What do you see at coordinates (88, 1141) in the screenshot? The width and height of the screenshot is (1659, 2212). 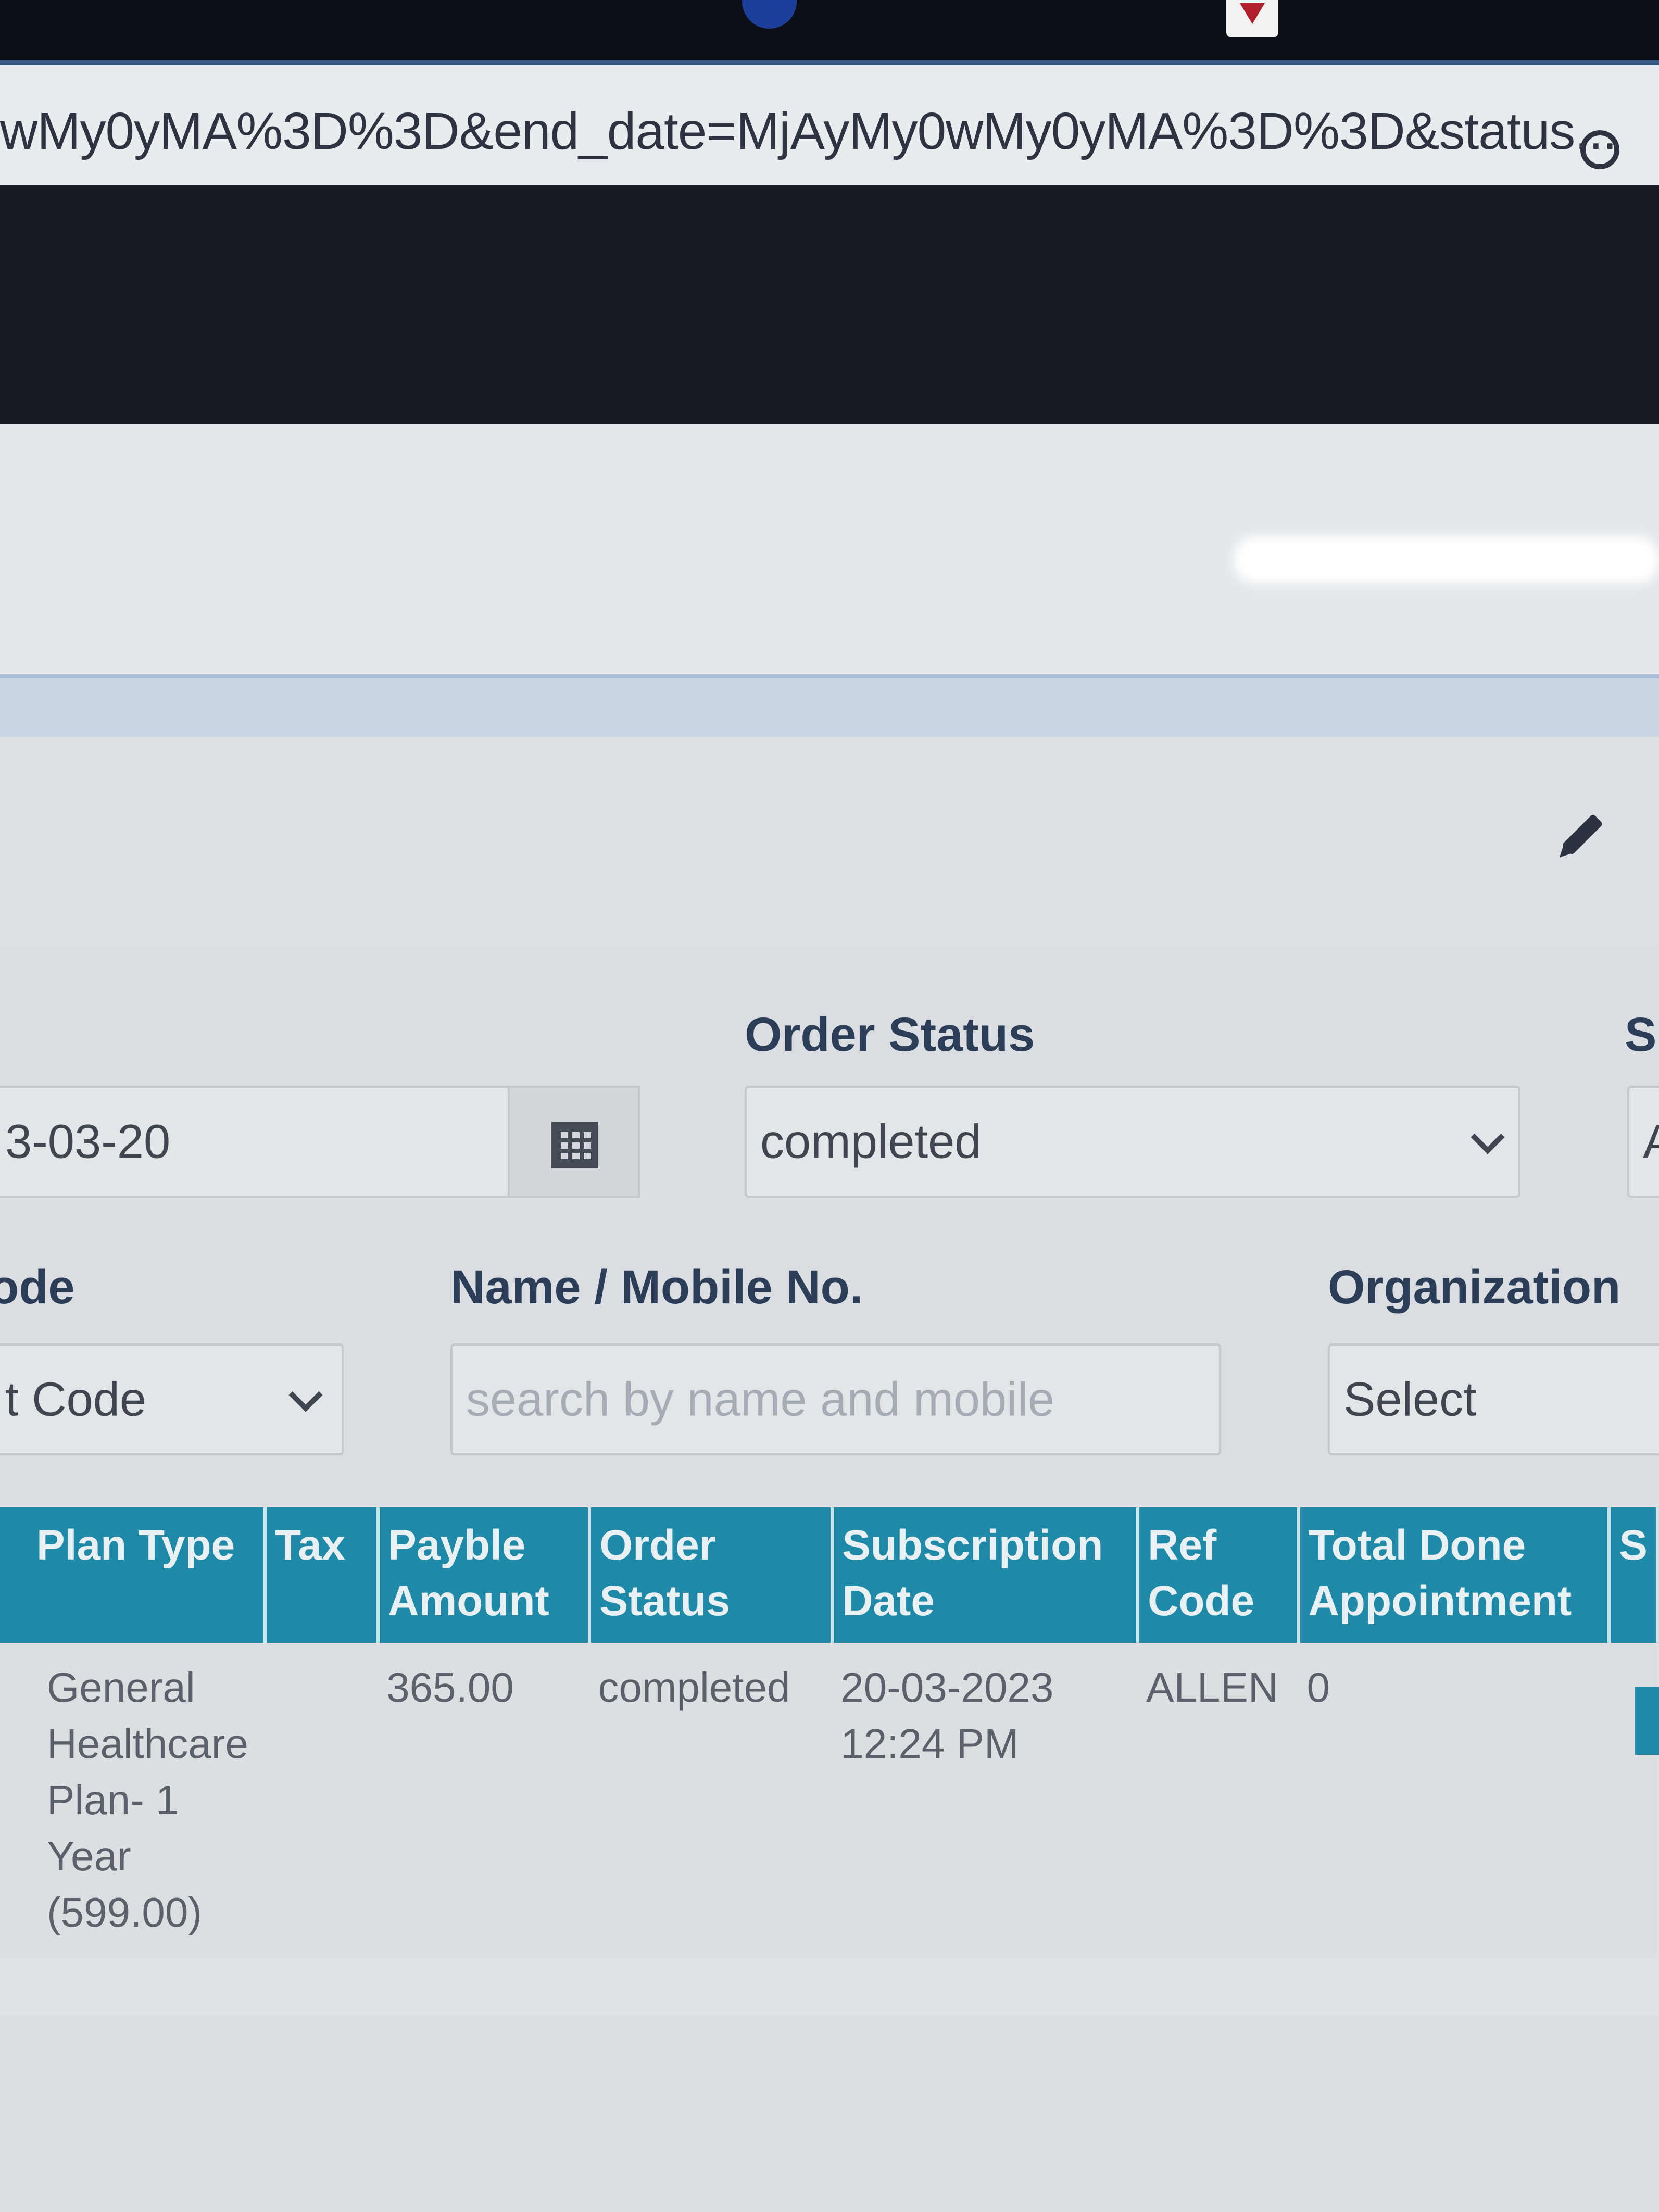 I see `date-value: 3-03-20` at bounding box center [88, 1141].